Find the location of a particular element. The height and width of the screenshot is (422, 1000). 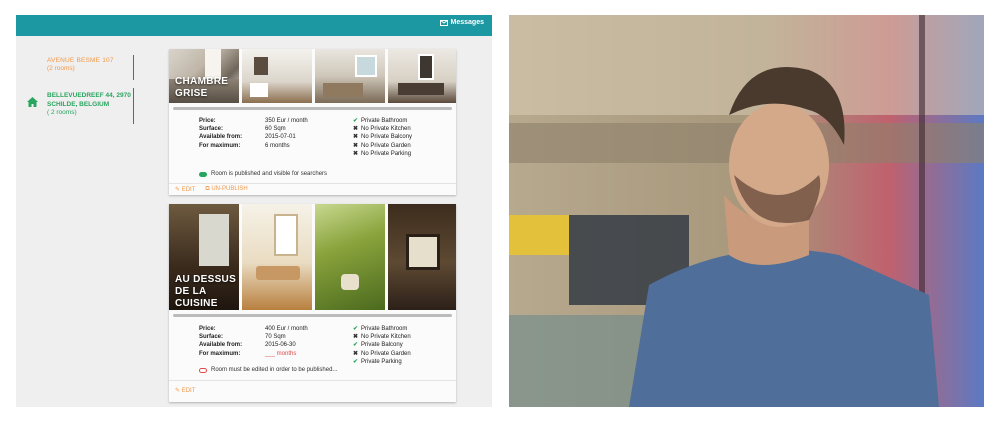

amenity: No Private Balcony is located at coordinates (387, 137).